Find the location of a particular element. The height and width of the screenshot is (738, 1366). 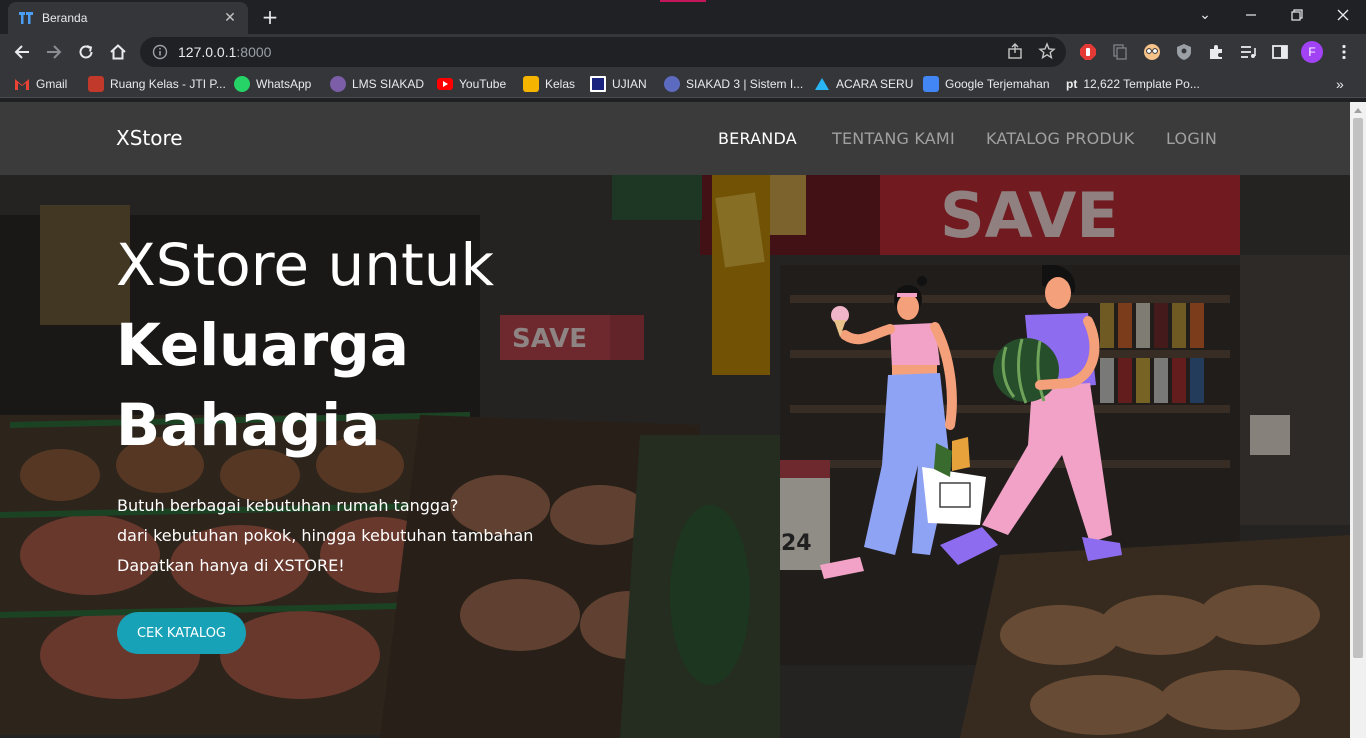

youtube-icon is located at coordinates (445, 84).